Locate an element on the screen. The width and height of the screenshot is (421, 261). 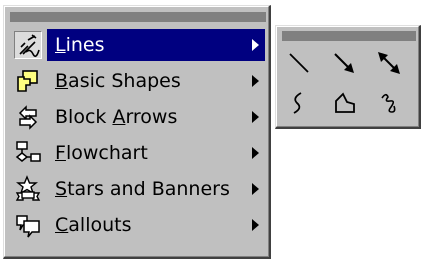
scribble-icon is located at coordinates (389, 103).